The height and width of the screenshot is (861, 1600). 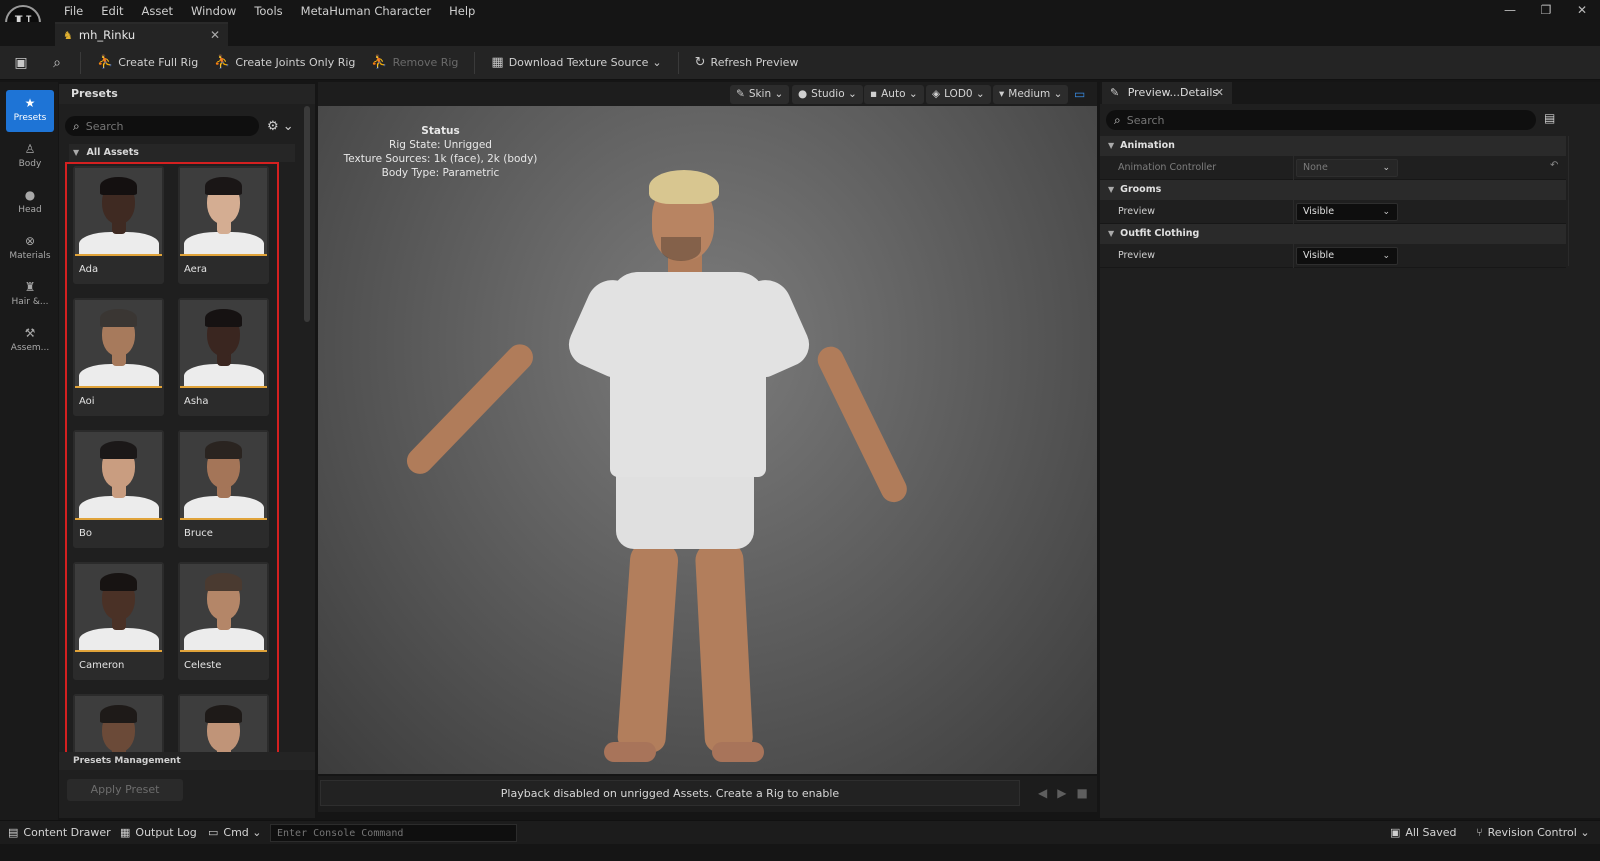 I want to click on joints-rig-icon: ⛹, so click(x=222, y=62).